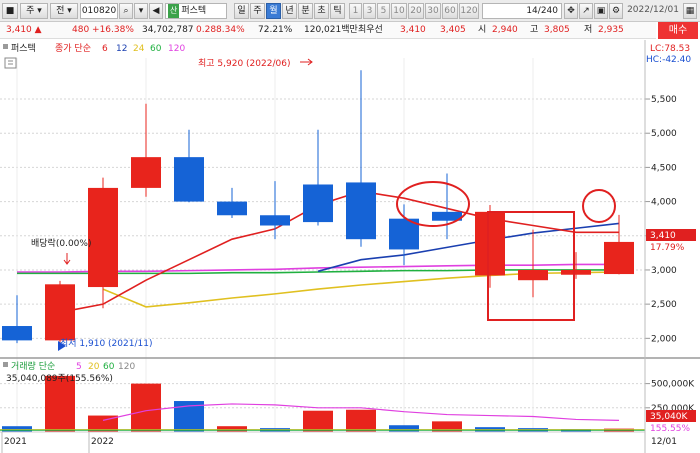  Describe the element at coordinates (586, 11) in the screenshot. I see `draw-line-icon: ↗` at that location.